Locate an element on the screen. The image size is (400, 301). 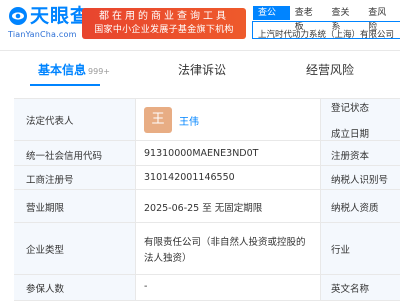
tab-basic-info: 基本信息 999+ is located at coordinates (74, 70).